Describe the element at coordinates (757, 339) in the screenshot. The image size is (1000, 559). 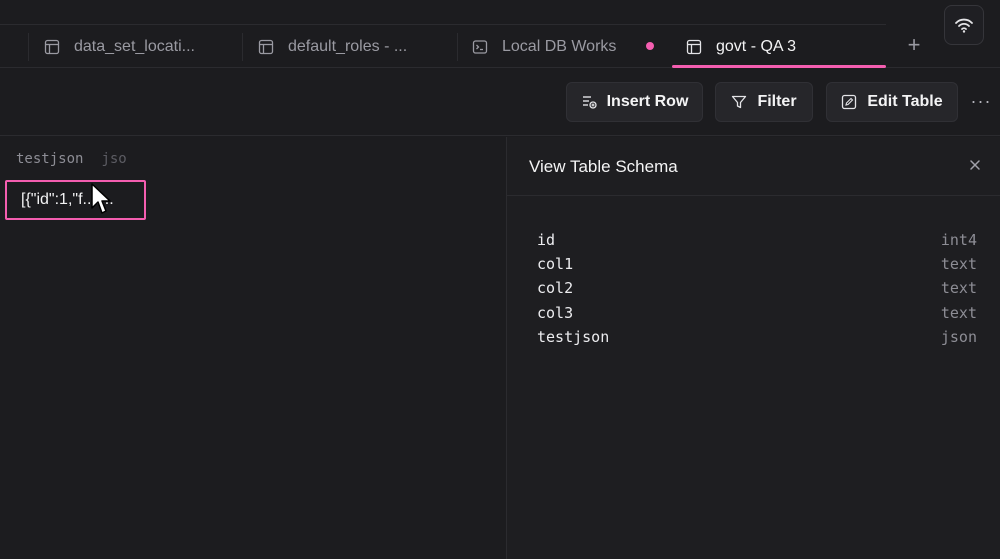
I see `schema-row: testjson json` at that location.